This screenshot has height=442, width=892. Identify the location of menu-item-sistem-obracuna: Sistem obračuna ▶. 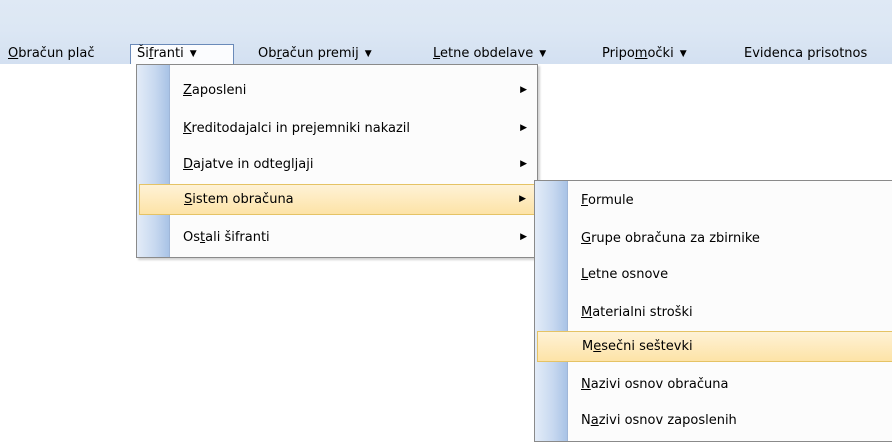
(337, 199).